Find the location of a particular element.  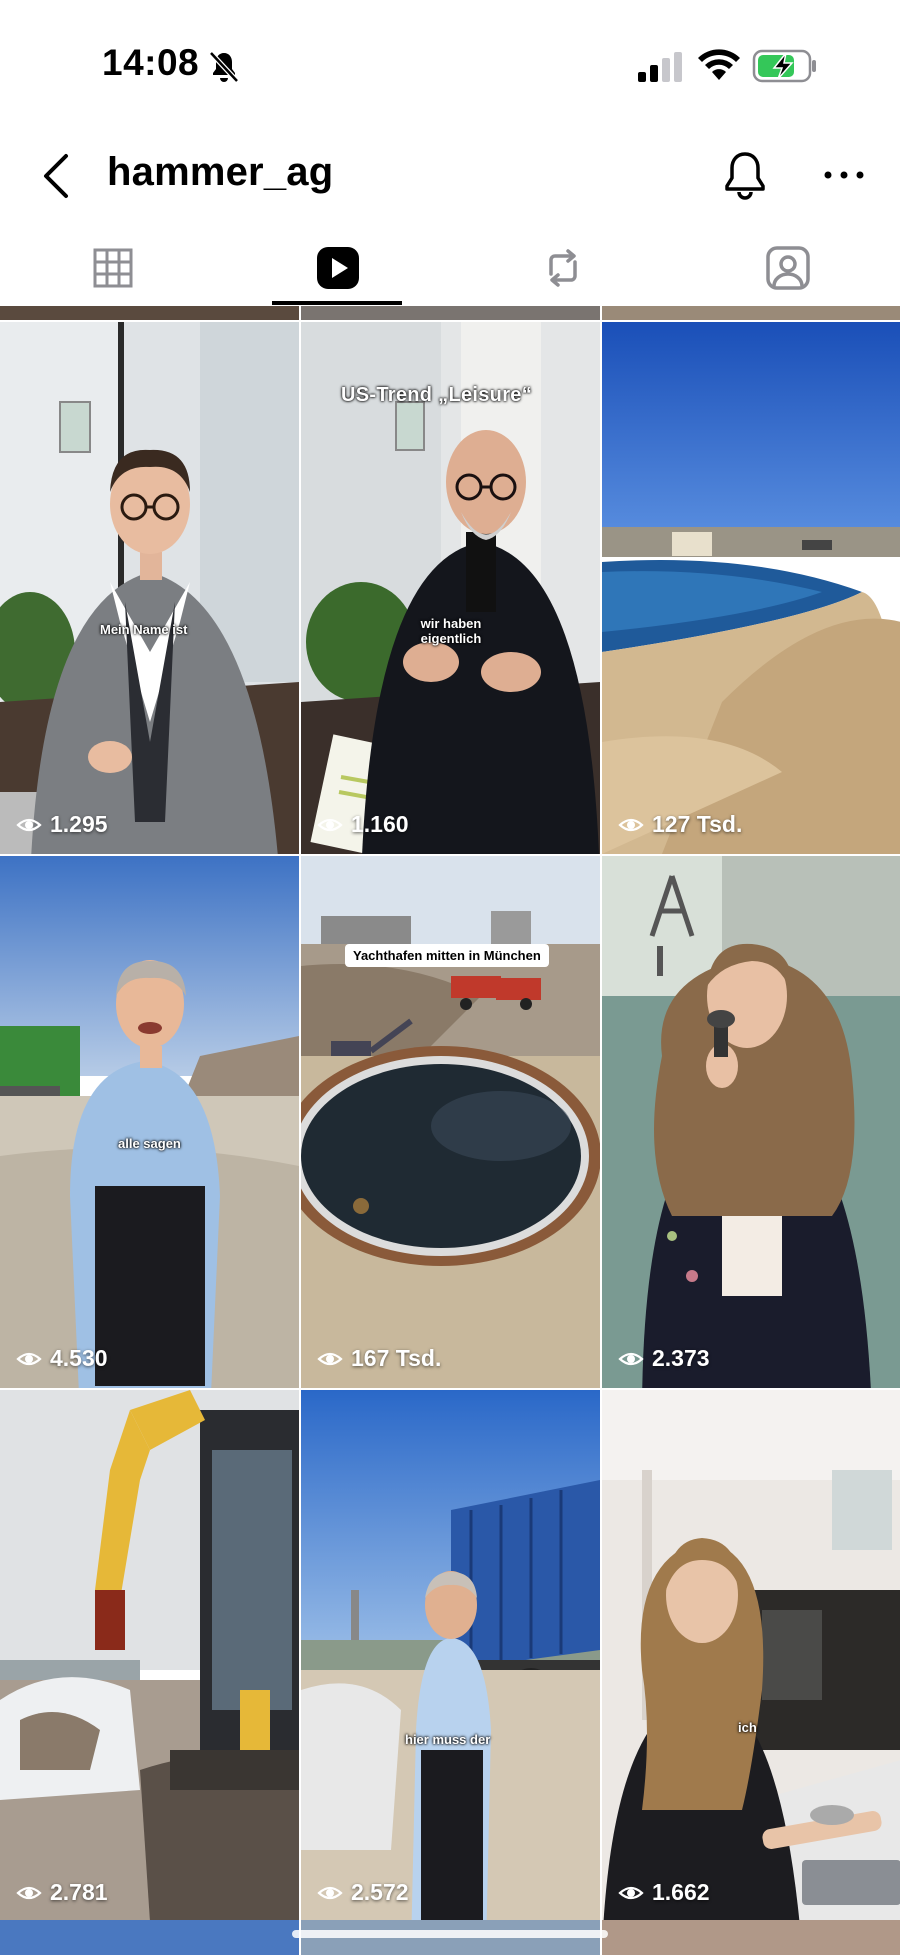

bell-icon is located at coordinates (745, 176).